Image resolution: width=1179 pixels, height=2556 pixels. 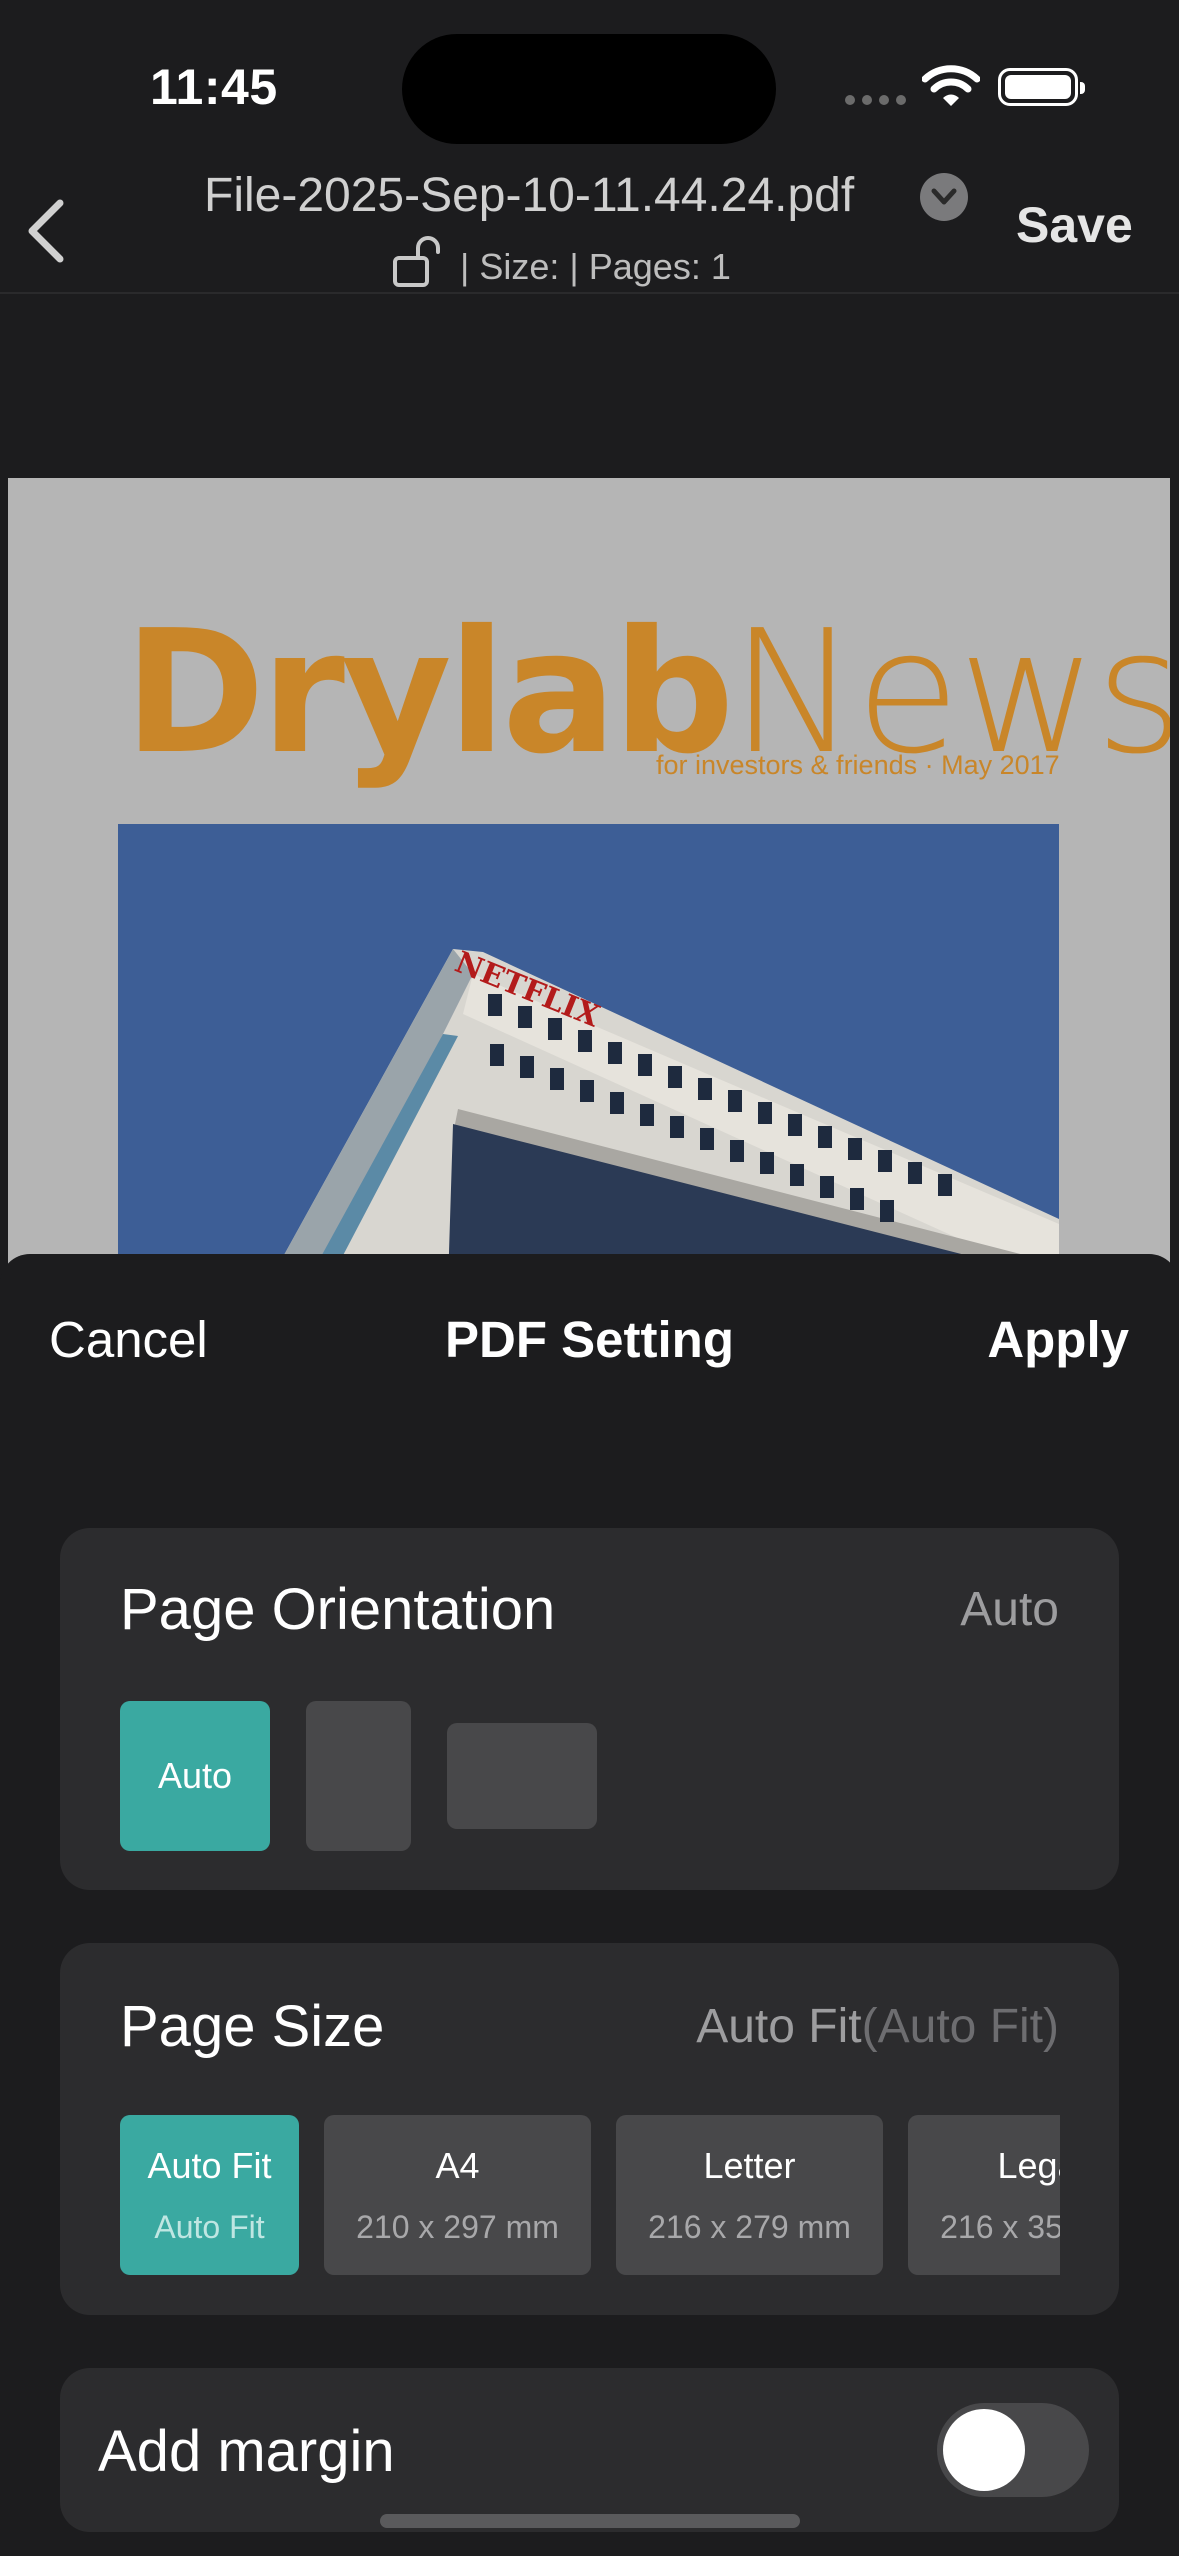 What do you see at coordinates (951, 88) in the screenshot?
I see `wifi-icon` at bounding box center [951, 88].